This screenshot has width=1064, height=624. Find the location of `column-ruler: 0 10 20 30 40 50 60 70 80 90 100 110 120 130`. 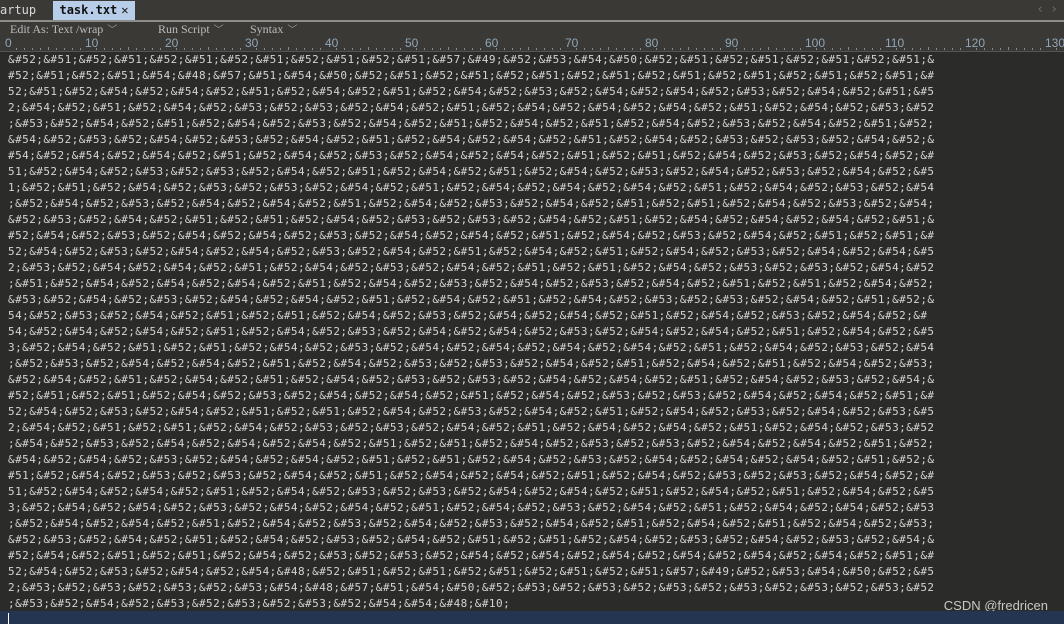

column-ruler: 0 10 20 30 40 50 60 70 80 90 100 110 120 130 is located at coordinates (532, 44).